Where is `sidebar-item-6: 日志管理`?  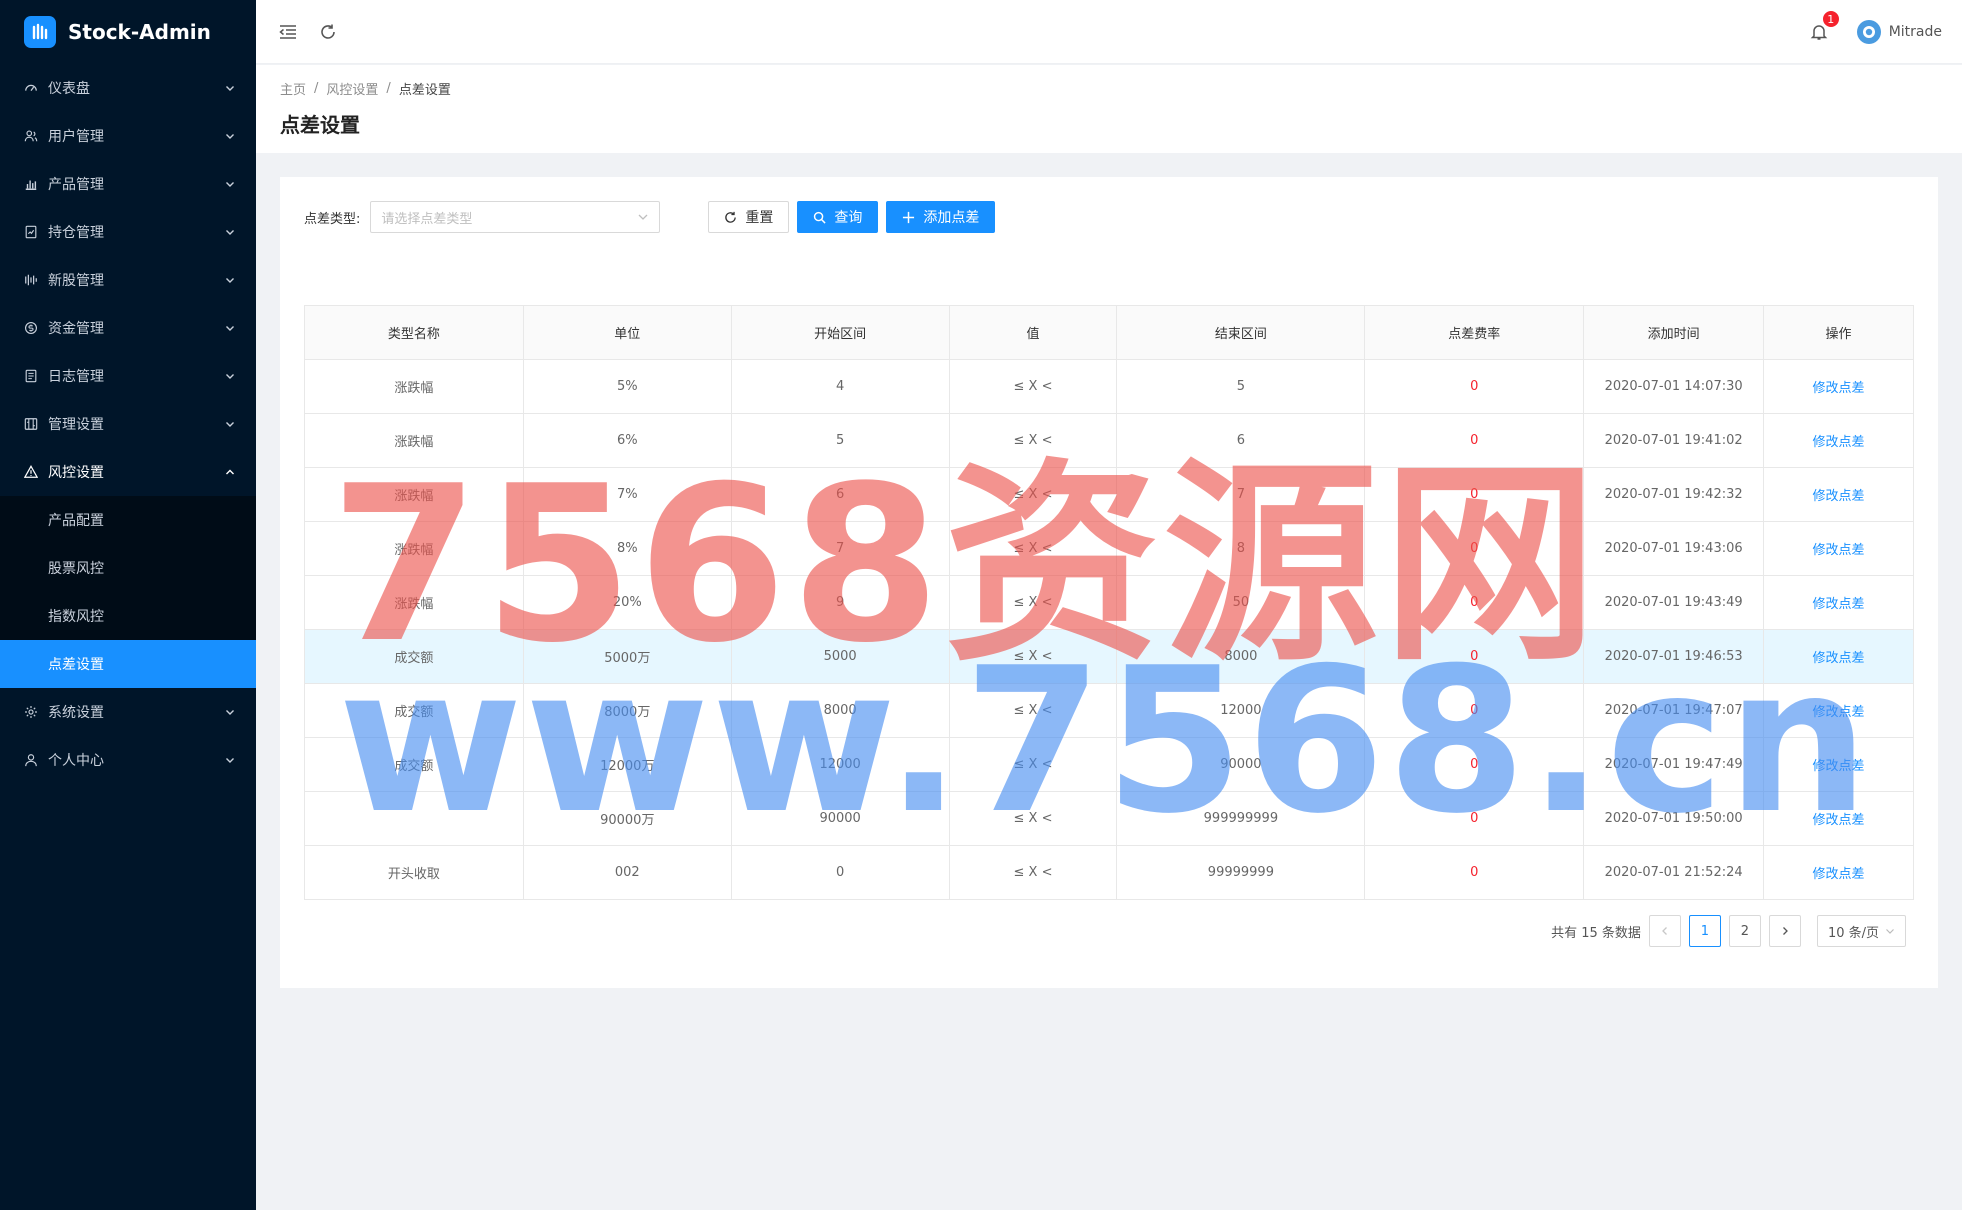
sidebar-item-6: 日志管理 is located at coordinates (128, 376).